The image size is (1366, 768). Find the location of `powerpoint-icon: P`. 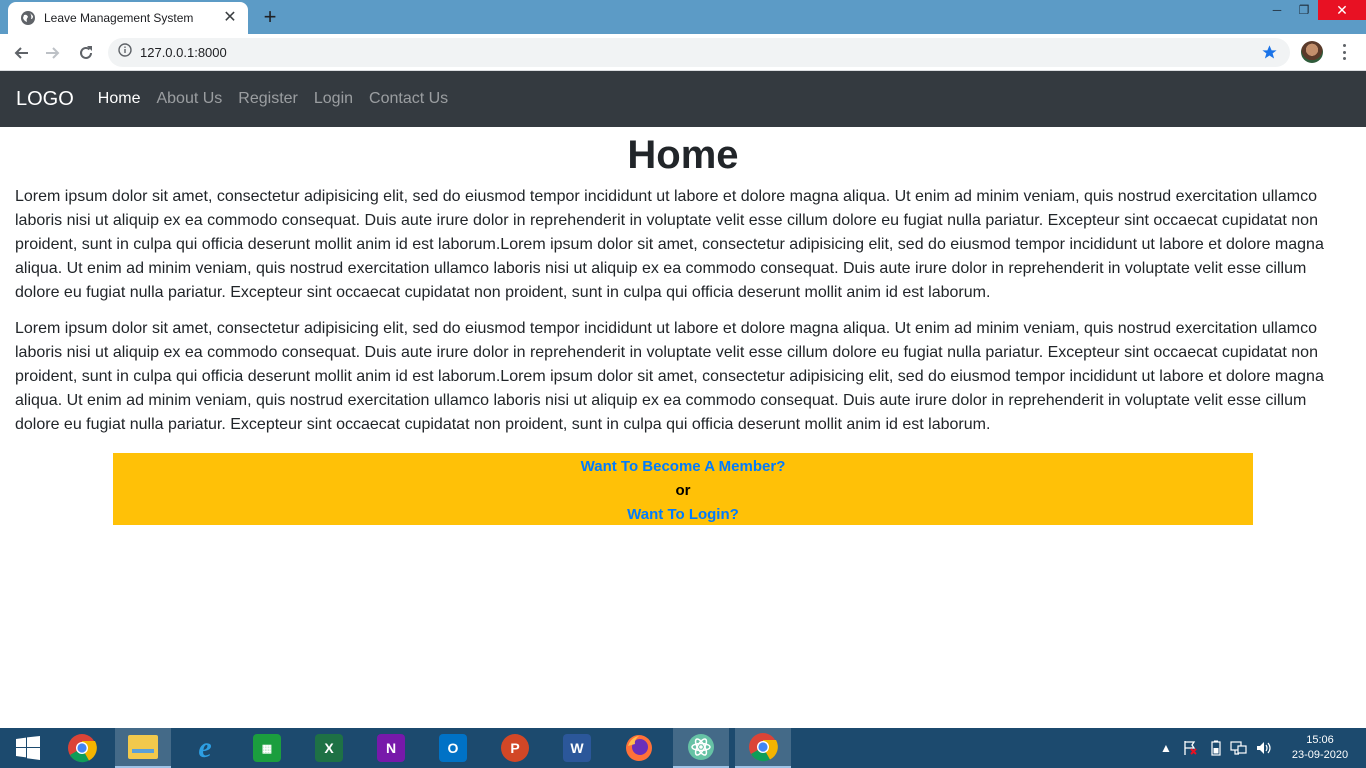

powerpoint-icon: P is located at coordinates (515, 748).